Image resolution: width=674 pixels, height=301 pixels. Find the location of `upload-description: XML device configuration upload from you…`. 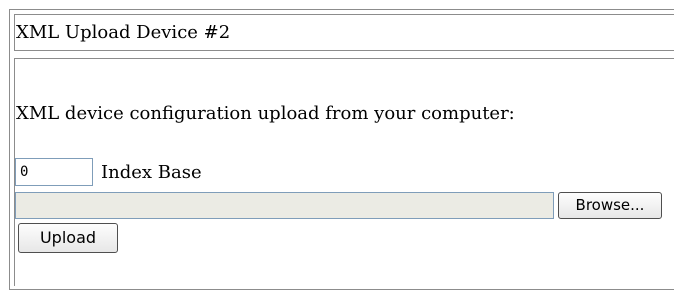

upload-description: XML device configuration upload from you… is located at coordinates (265, 113).